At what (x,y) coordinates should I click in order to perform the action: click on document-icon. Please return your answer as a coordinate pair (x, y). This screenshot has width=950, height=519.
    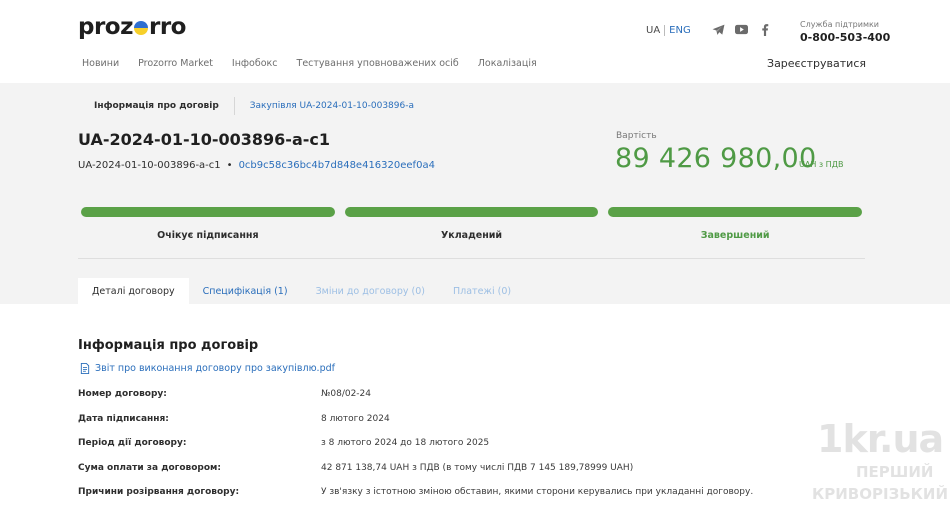
    Looking at the image, I should click on (85, 368).